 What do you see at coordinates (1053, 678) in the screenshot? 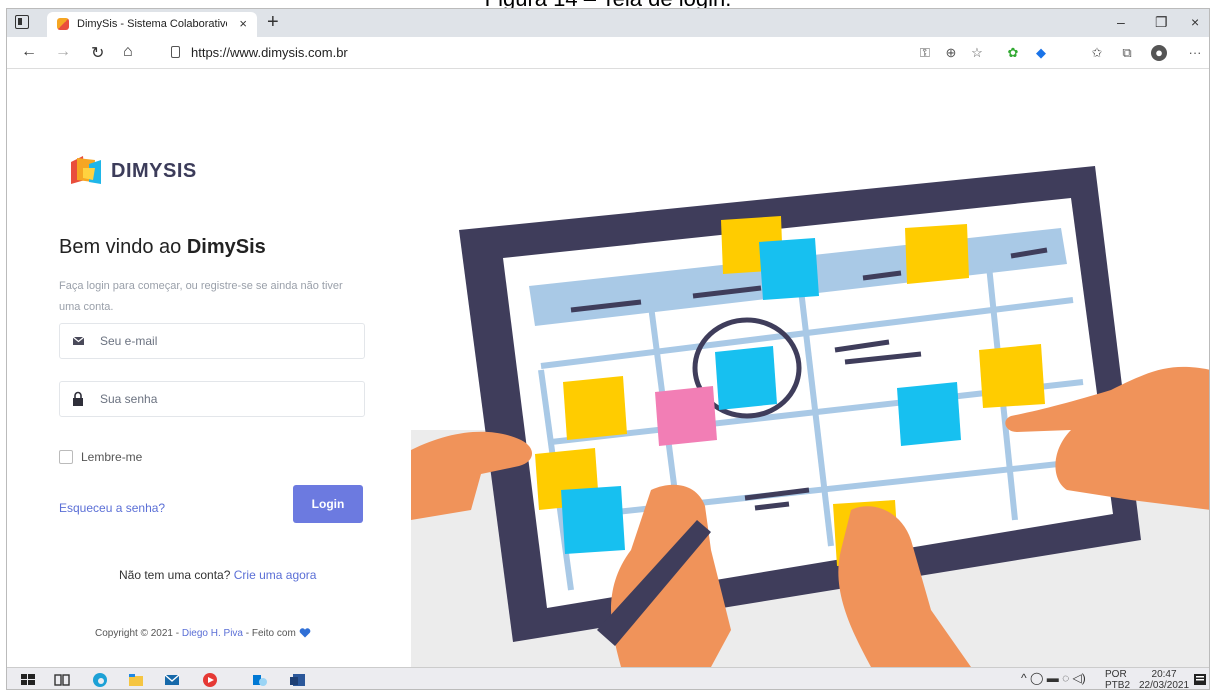
I see `tray-icons: ^ ◯ ▬ ◌ ◁)` at bounding box center [1053, 678].